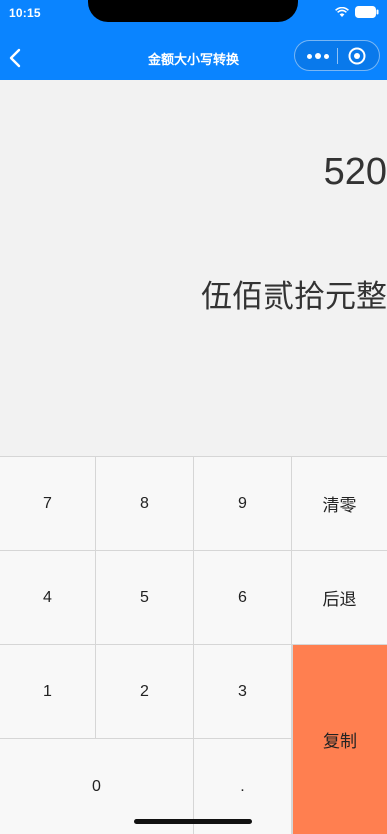 The height and width of the screenshot is (834, 387). I want to click on key-5: 5, so click(145, 598).